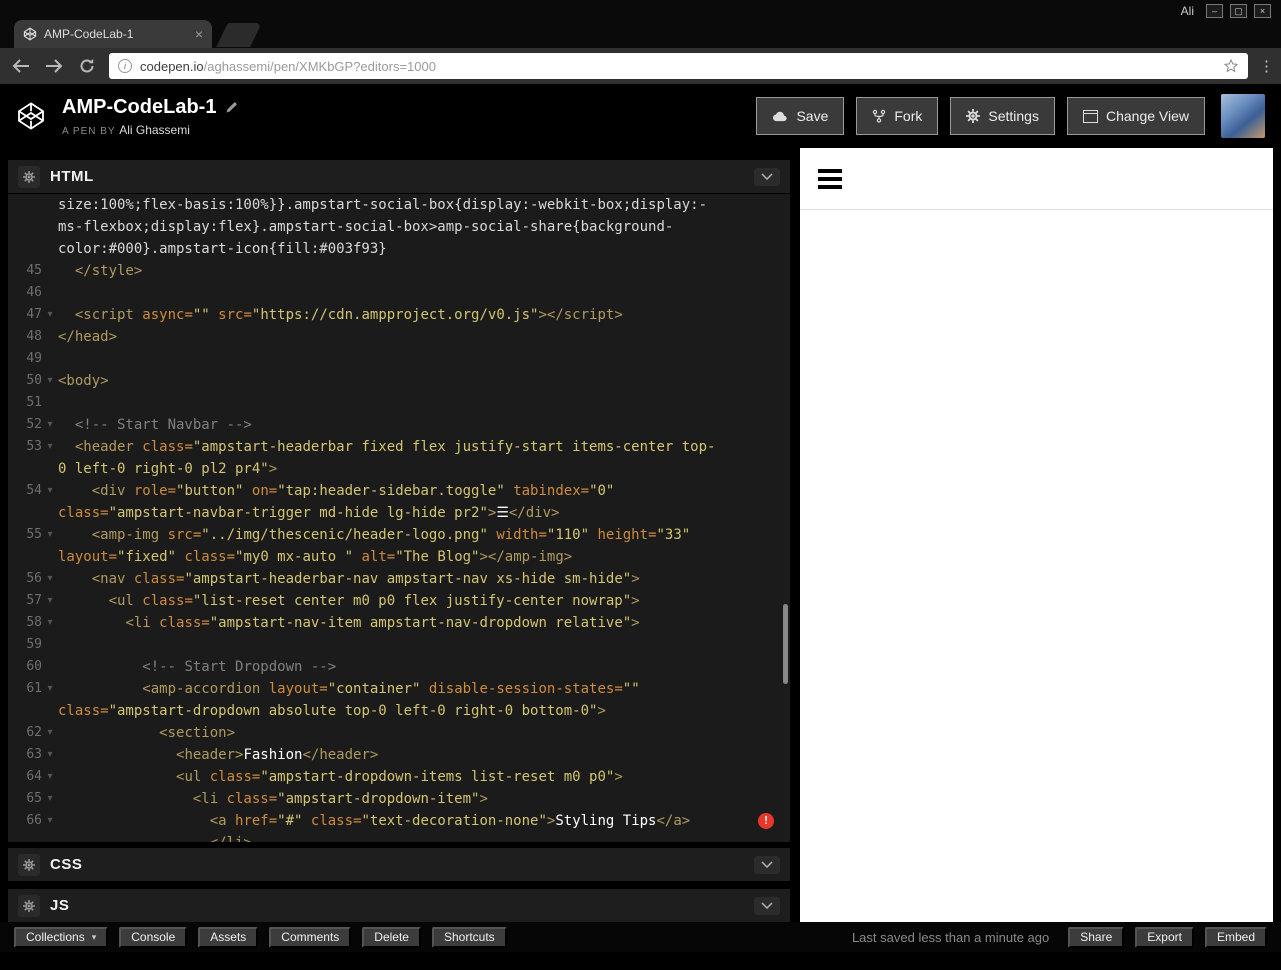 This screenshot has width=1281, height=970. I want to click on new-tab-button, so click(239, 35).